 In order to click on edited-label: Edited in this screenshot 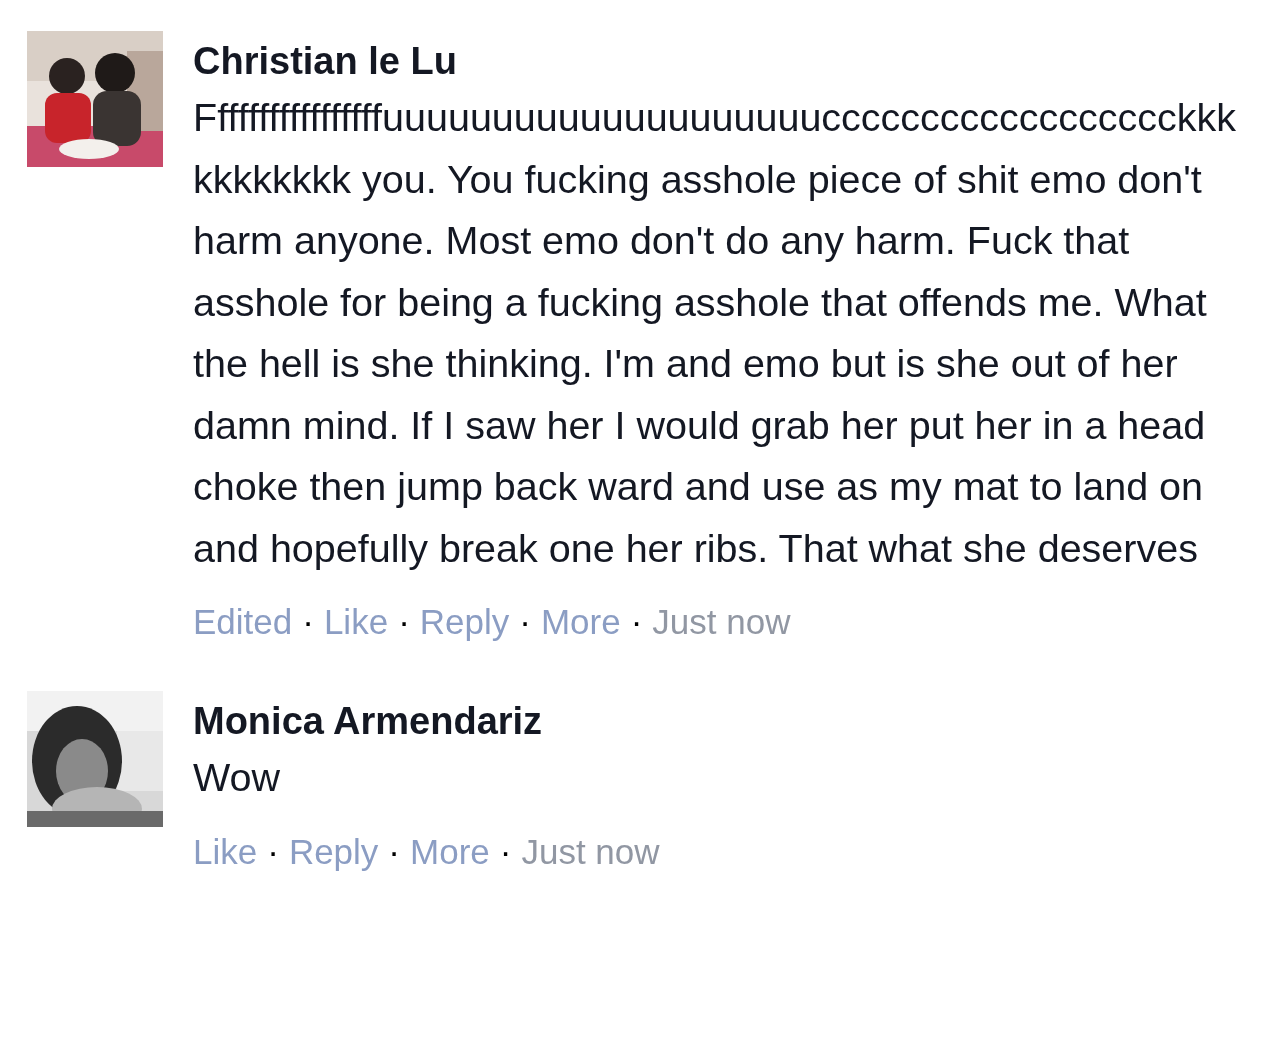, I will do `click(243, 622)`.